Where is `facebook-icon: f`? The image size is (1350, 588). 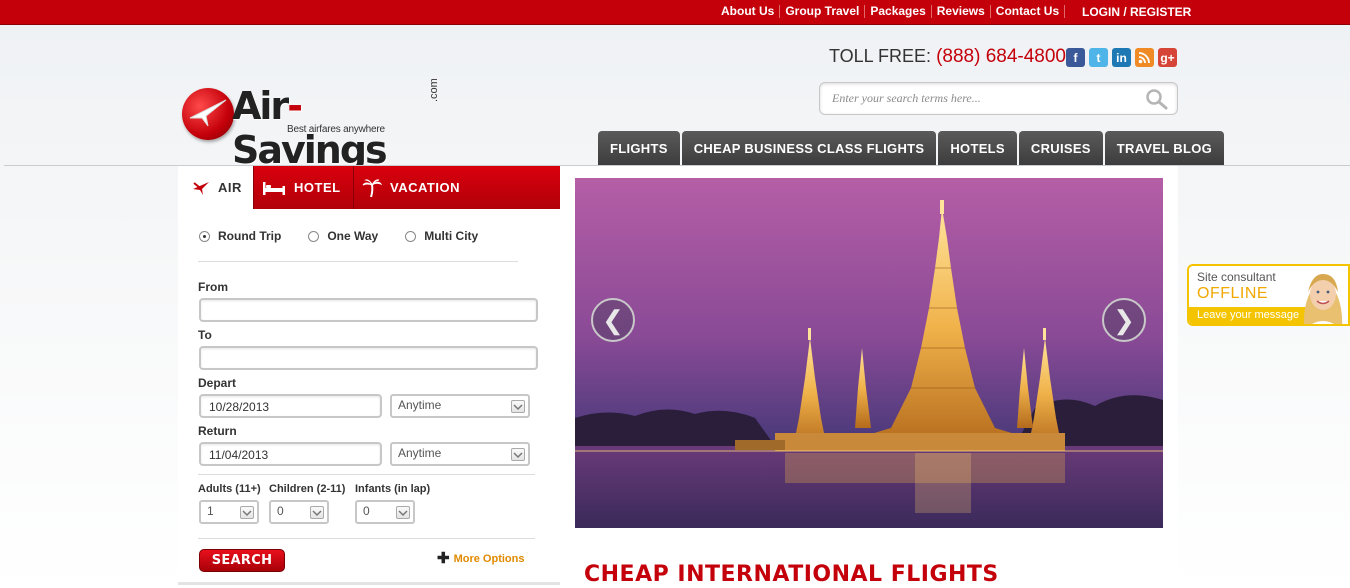
facebook-icon: f is located at coordinates (1075, 57).